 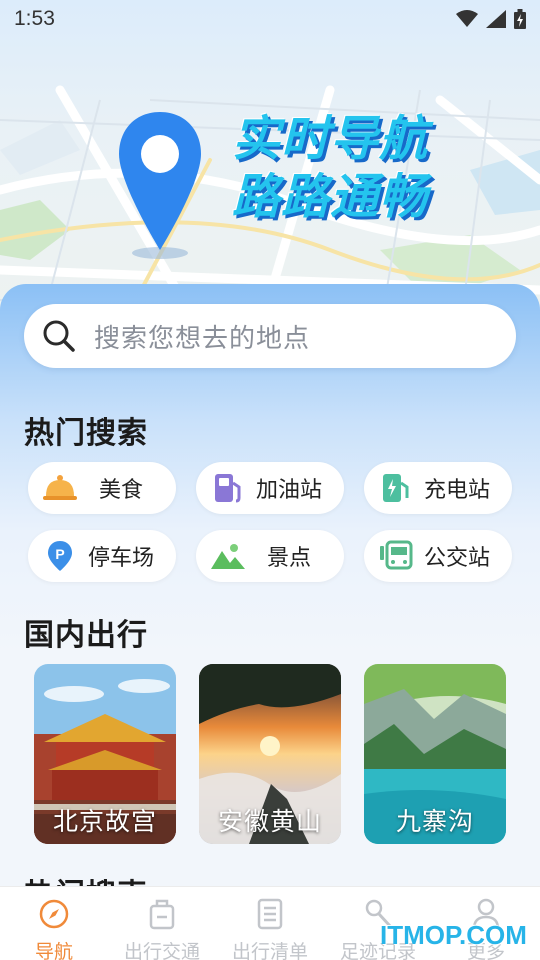 What do you see at coordinates (59, 336) in the screenshot?
I see `search-icon` at bounding box center [59, 336].